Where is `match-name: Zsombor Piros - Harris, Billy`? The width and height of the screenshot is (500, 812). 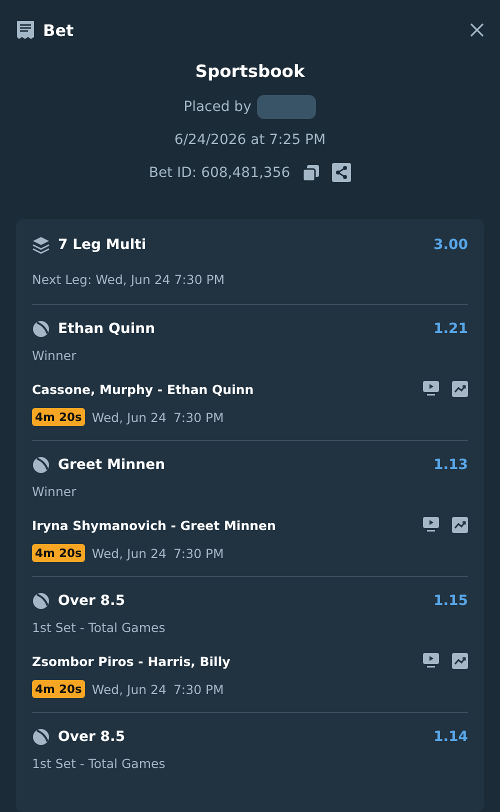 match-name: Zsombor Piros - Harris, Billy is located at coordinates (131, 661).